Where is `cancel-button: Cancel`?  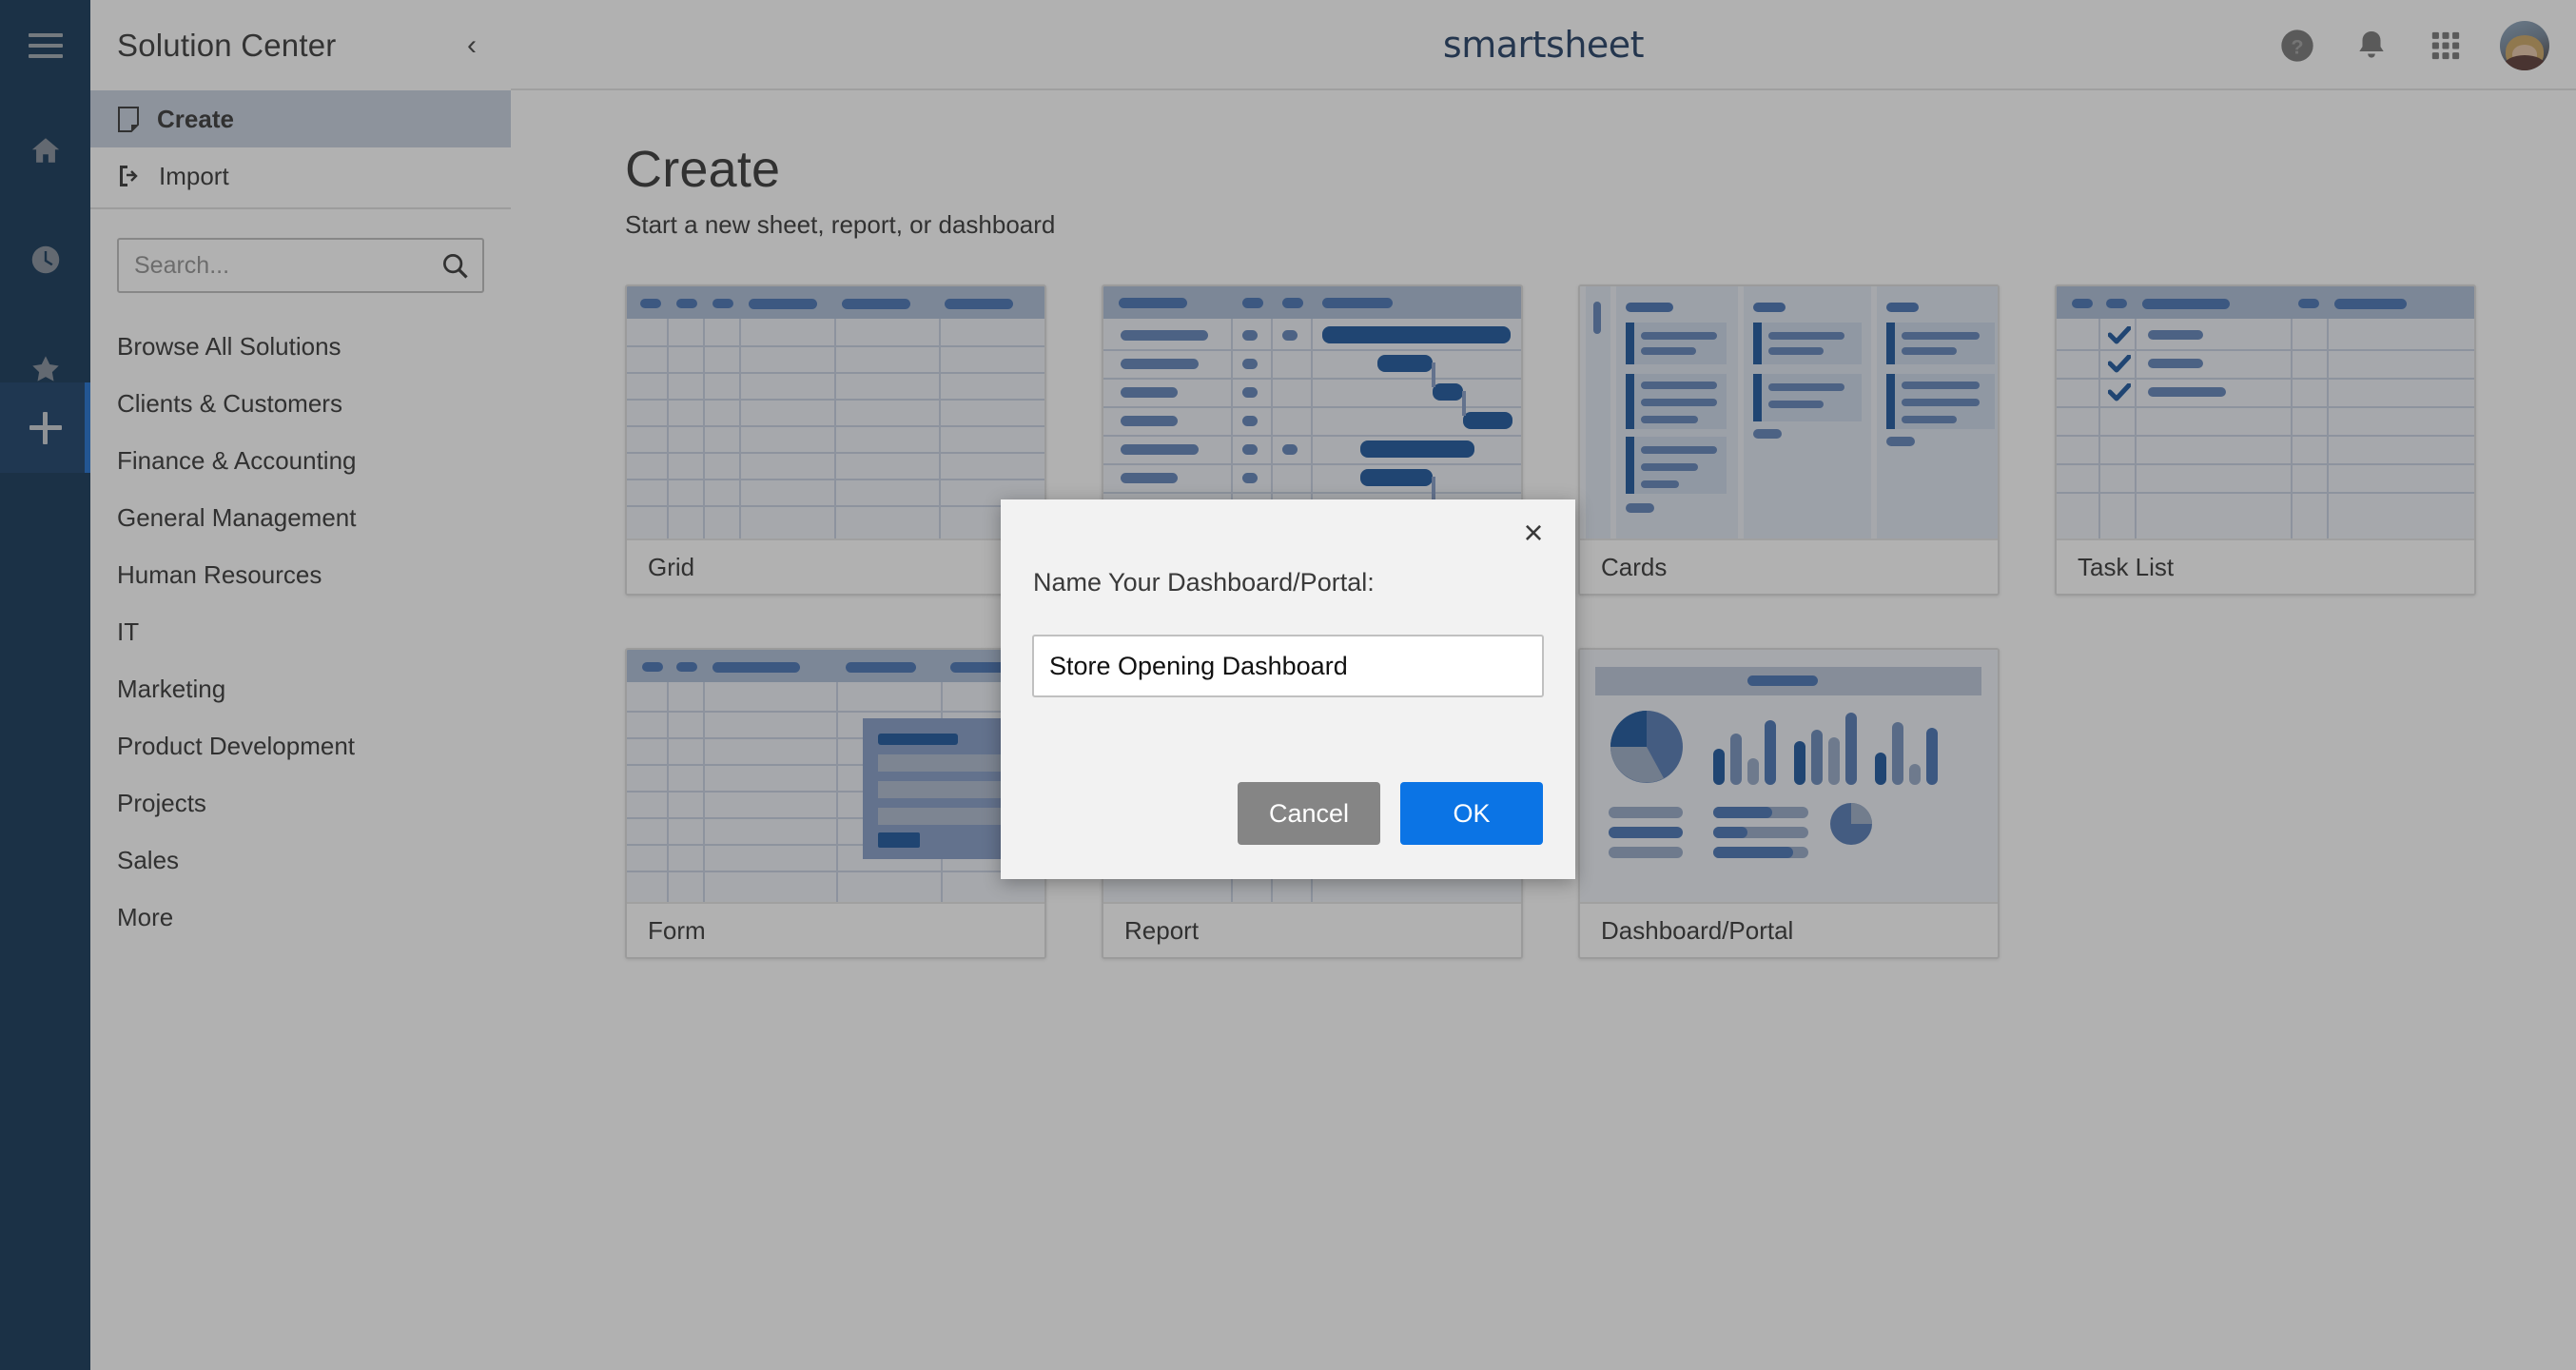
cancel-button: Cancel is located at coordinates (1309, 813).